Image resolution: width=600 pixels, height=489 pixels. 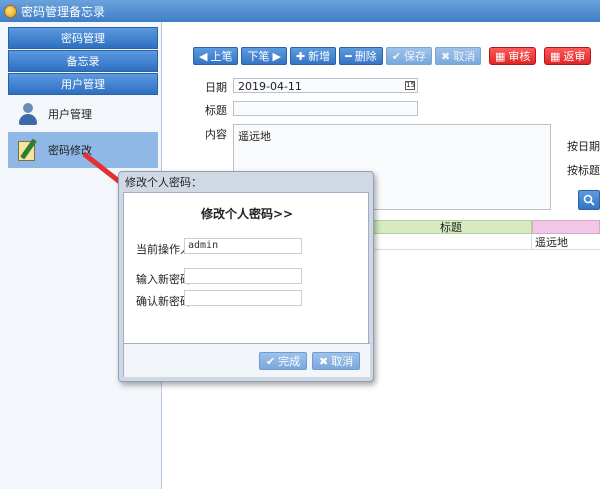 What do you see at coordinates (451, 227) in the screenshot?
I see `grid-header-title: 标题` at bounding box center [451, 227].